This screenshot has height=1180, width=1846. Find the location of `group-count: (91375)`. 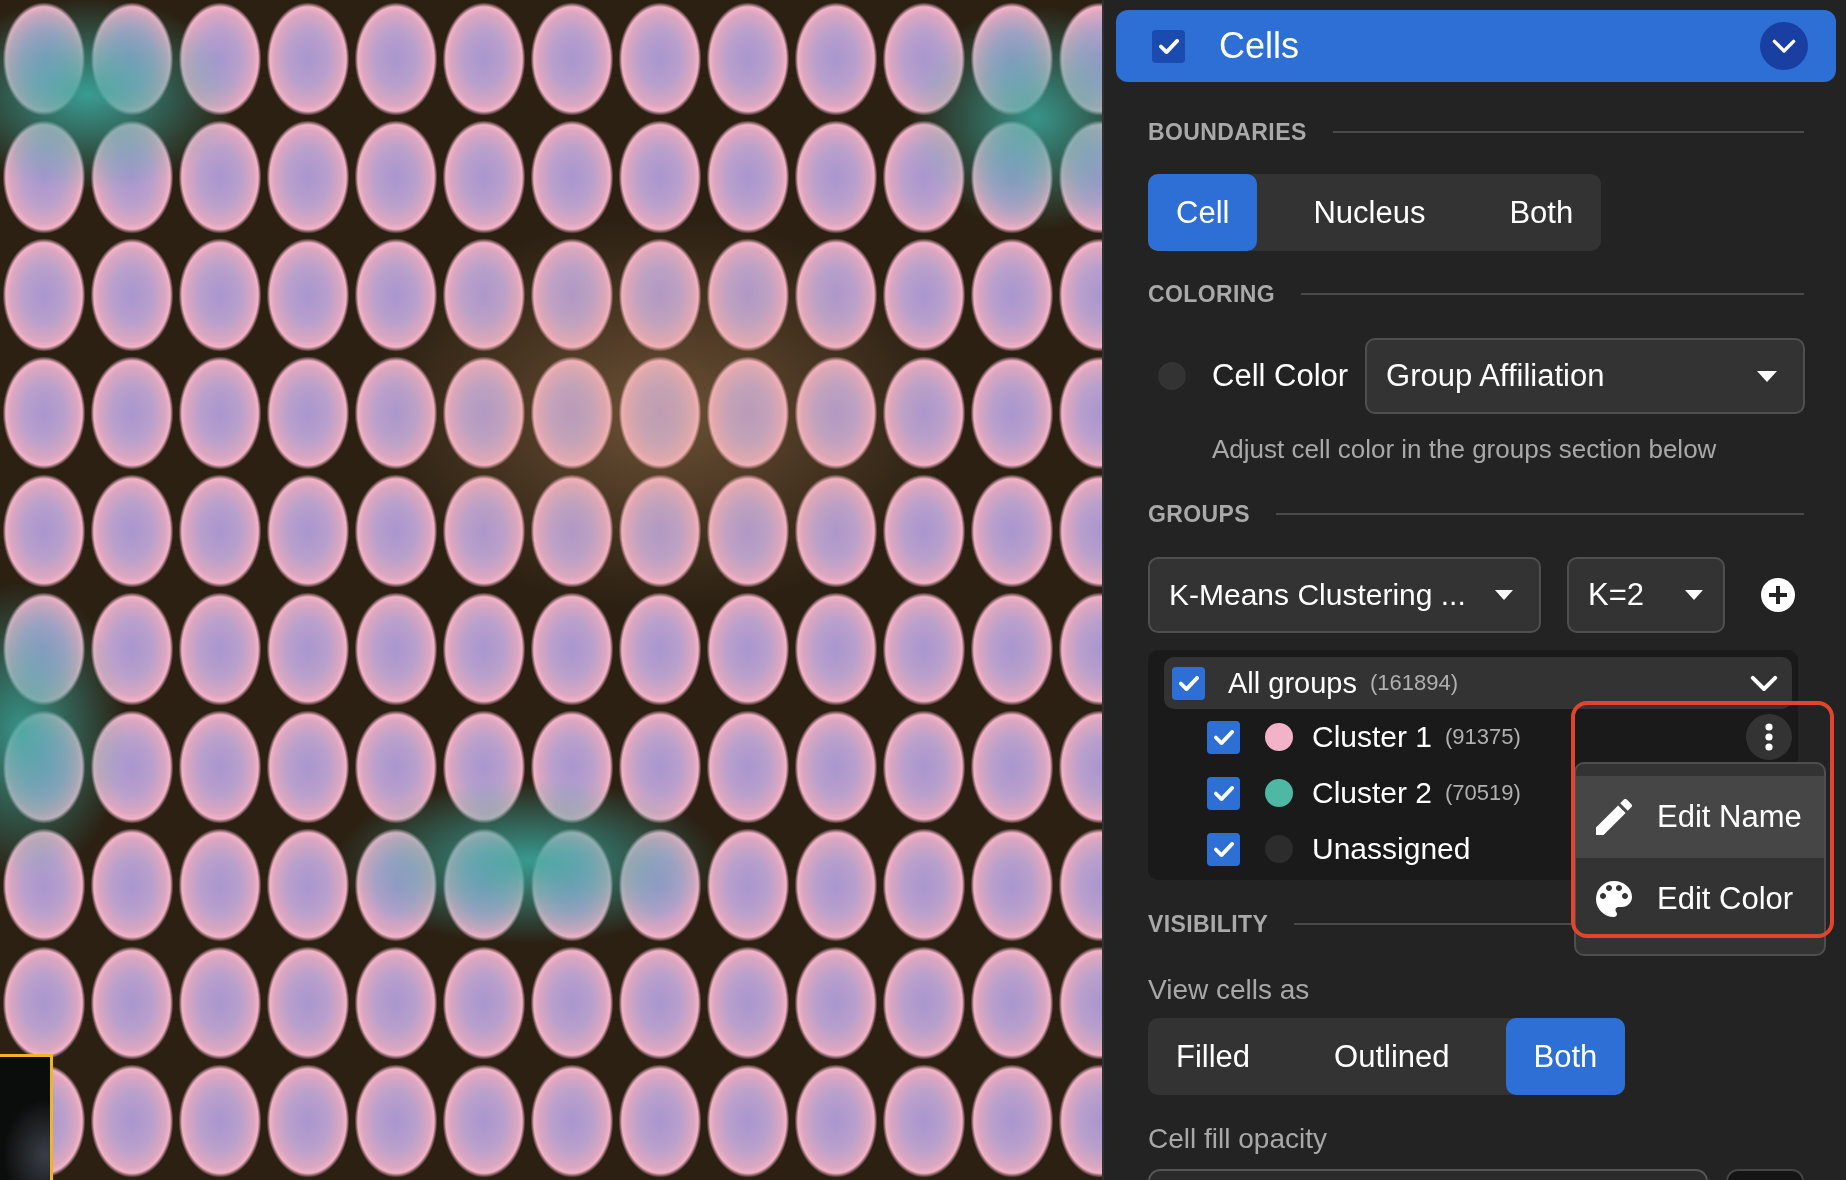

group-count: (91375) is located at coordinates (1483, 737).